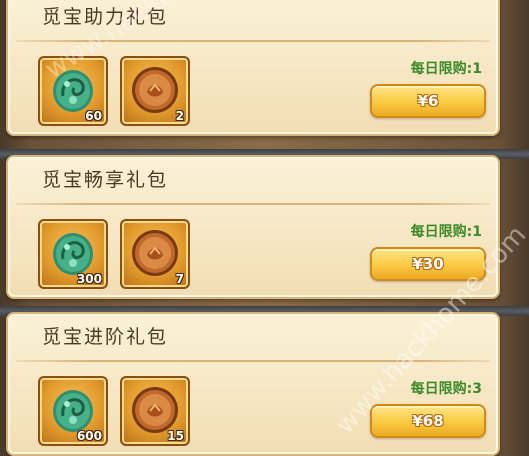  Describe the element at coordinates (179, 116) in the screenshot. I see `item-quantity: 2` at that location.